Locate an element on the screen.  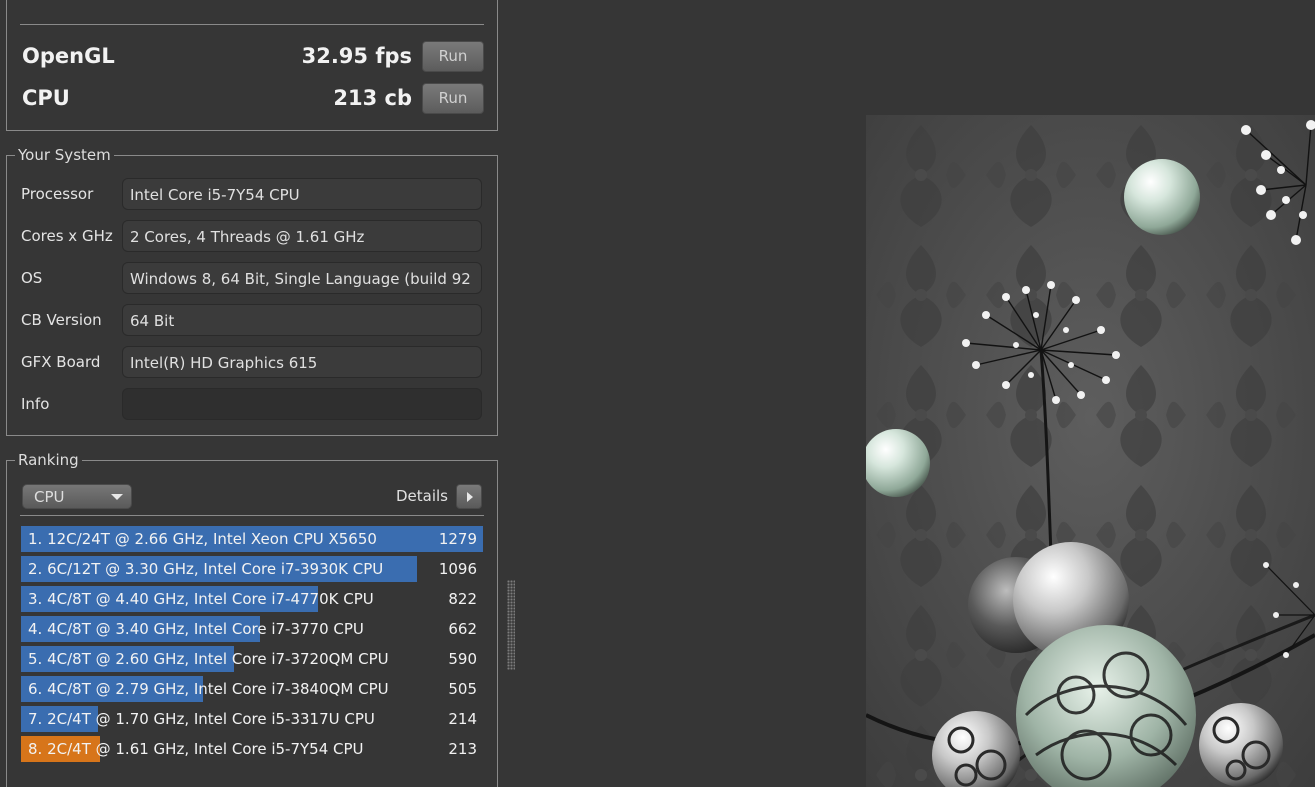
cpu-label: CPU is located at coordinates (46, 98).